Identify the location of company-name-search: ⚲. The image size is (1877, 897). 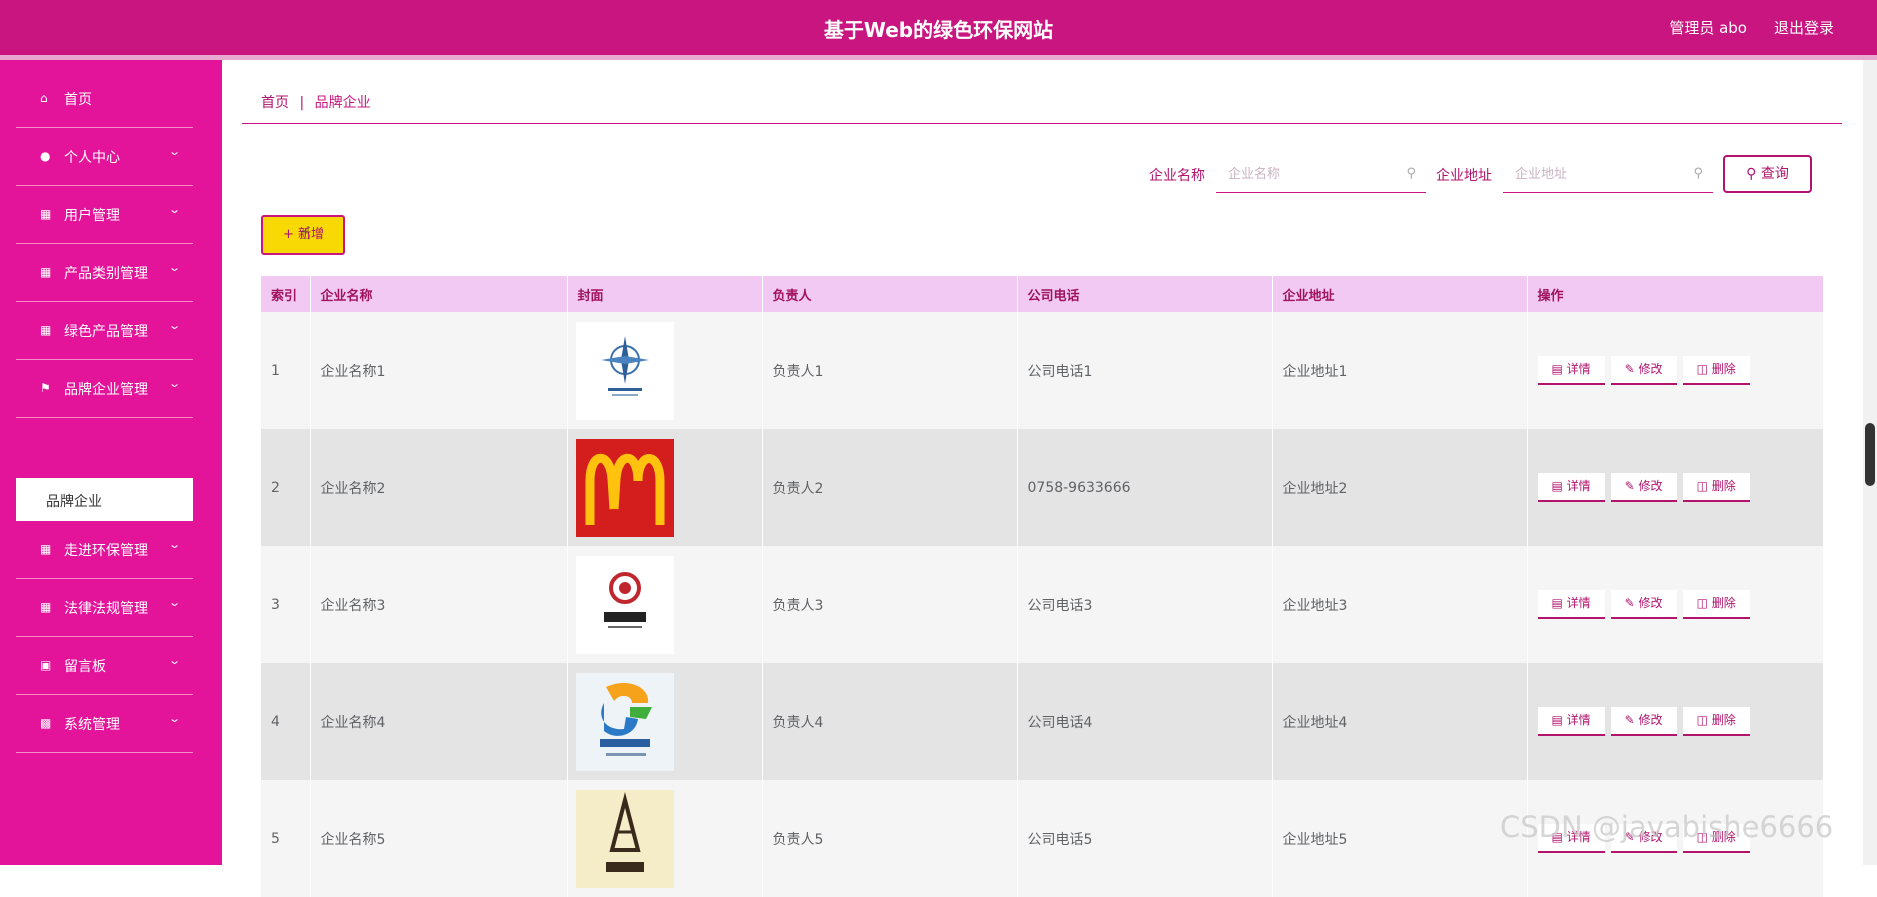
(1321, 174).